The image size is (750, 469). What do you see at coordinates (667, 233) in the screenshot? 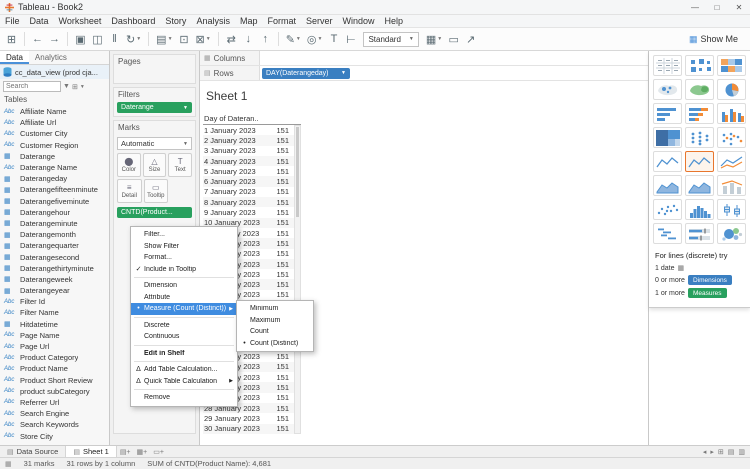
I see `showme-thumbnail-gantt` at bounding box center [667, 233].